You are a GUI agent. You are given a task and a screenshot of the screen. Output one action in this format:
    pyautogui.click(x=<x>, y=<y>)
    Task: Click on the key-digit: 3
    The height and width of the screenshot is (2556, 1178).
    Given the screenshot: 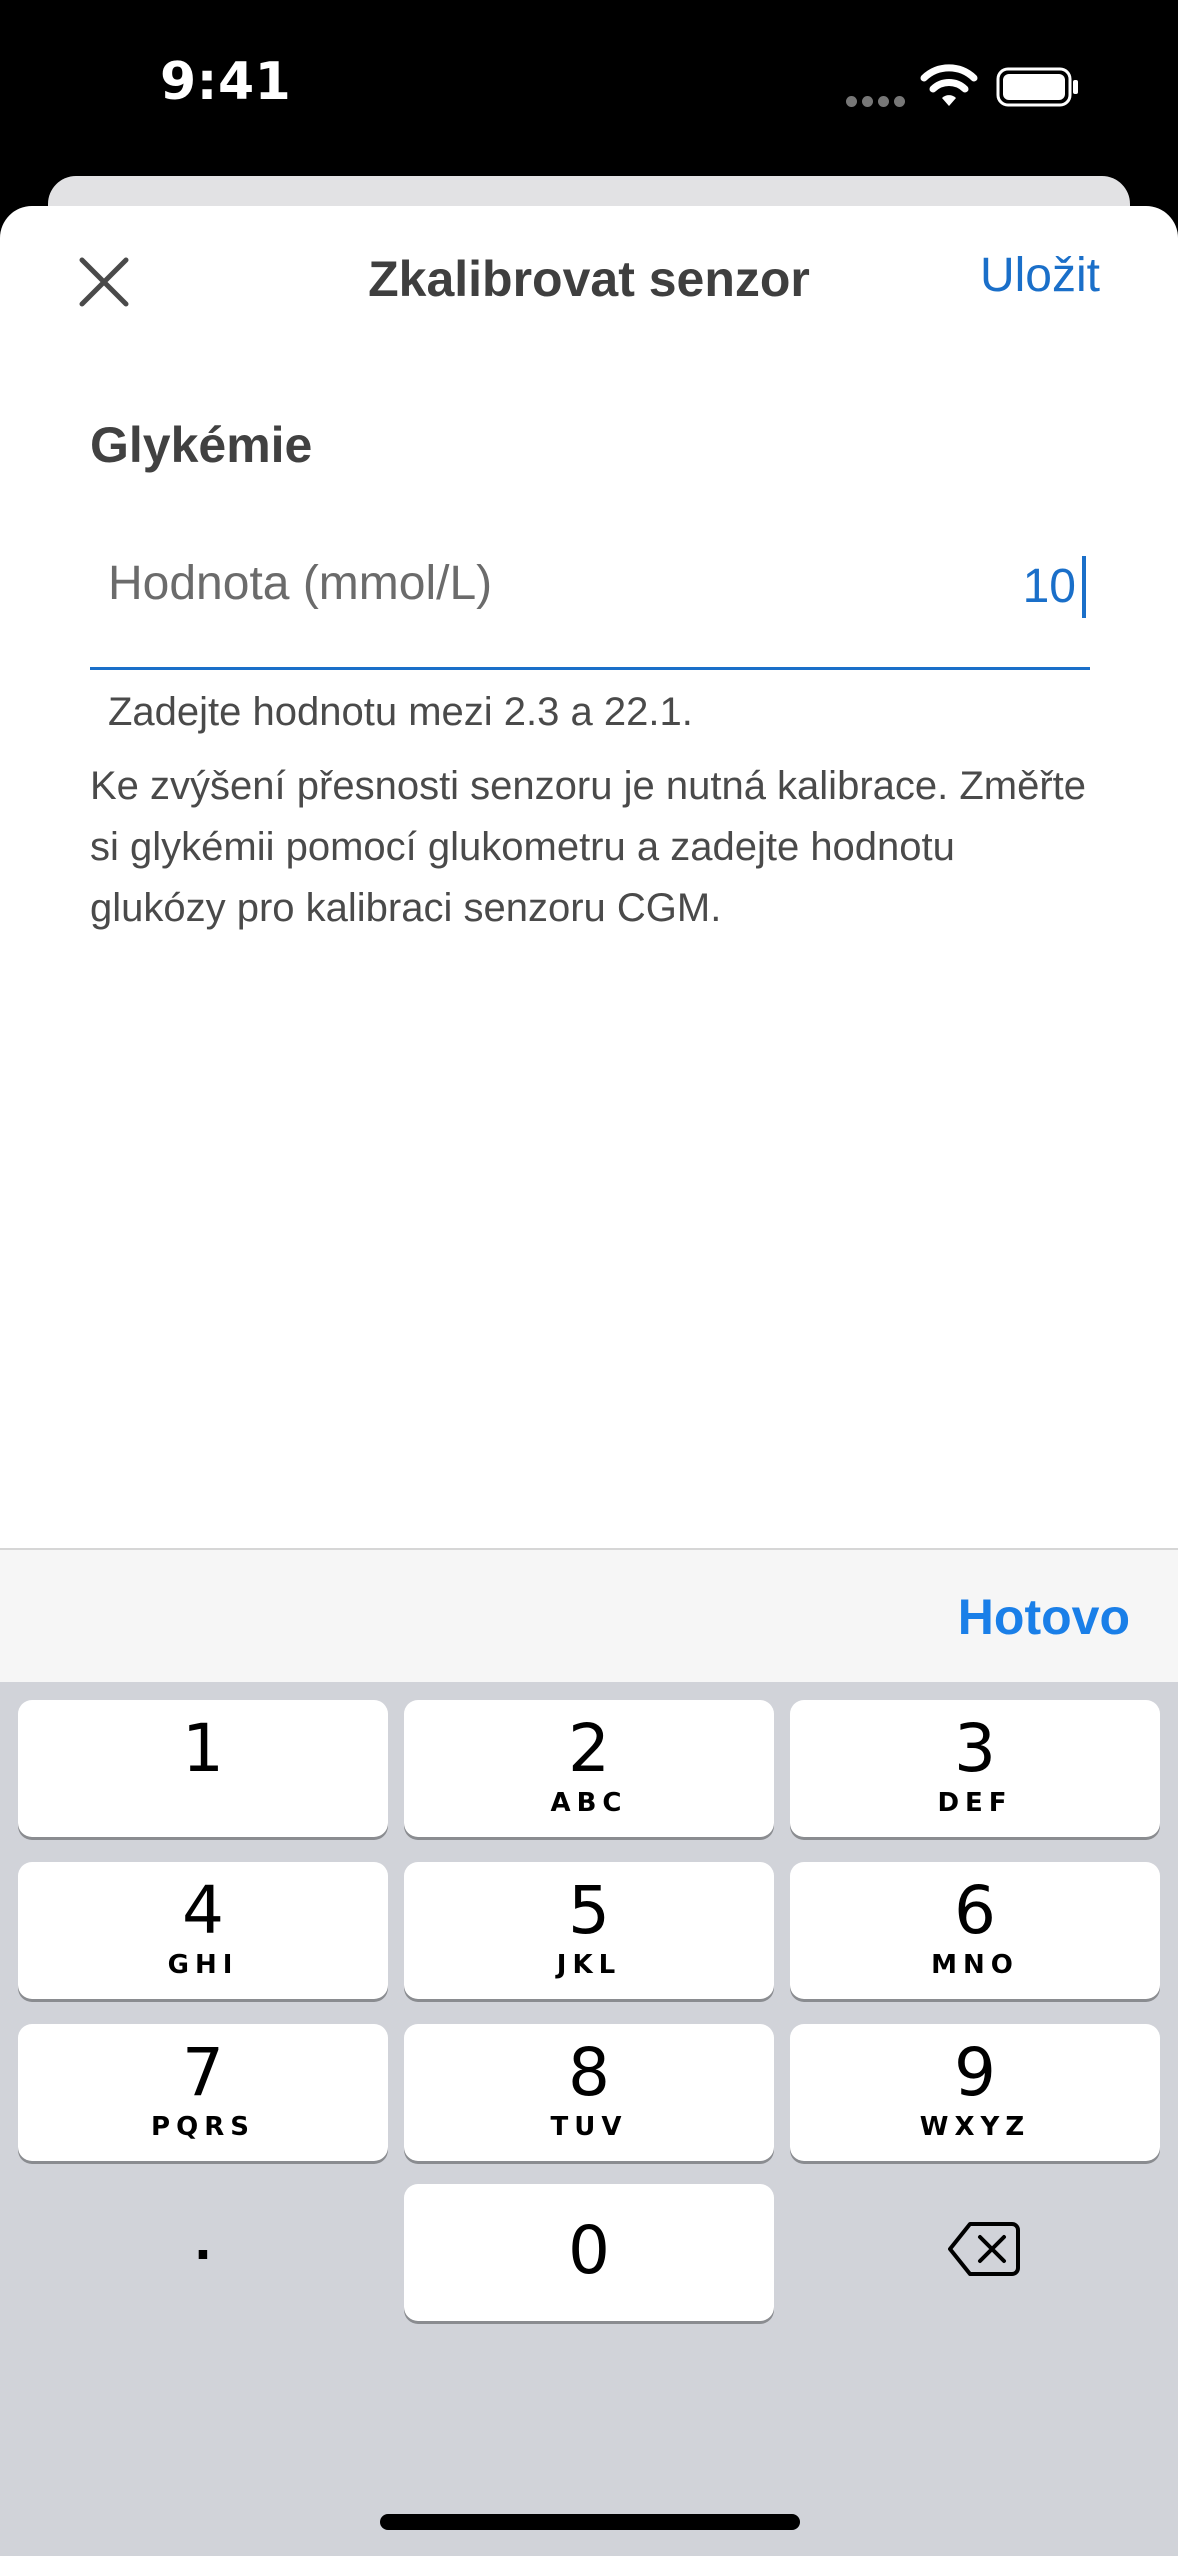 What is the action you would take?
    pyautogui.click(x=975, y=1748)
    